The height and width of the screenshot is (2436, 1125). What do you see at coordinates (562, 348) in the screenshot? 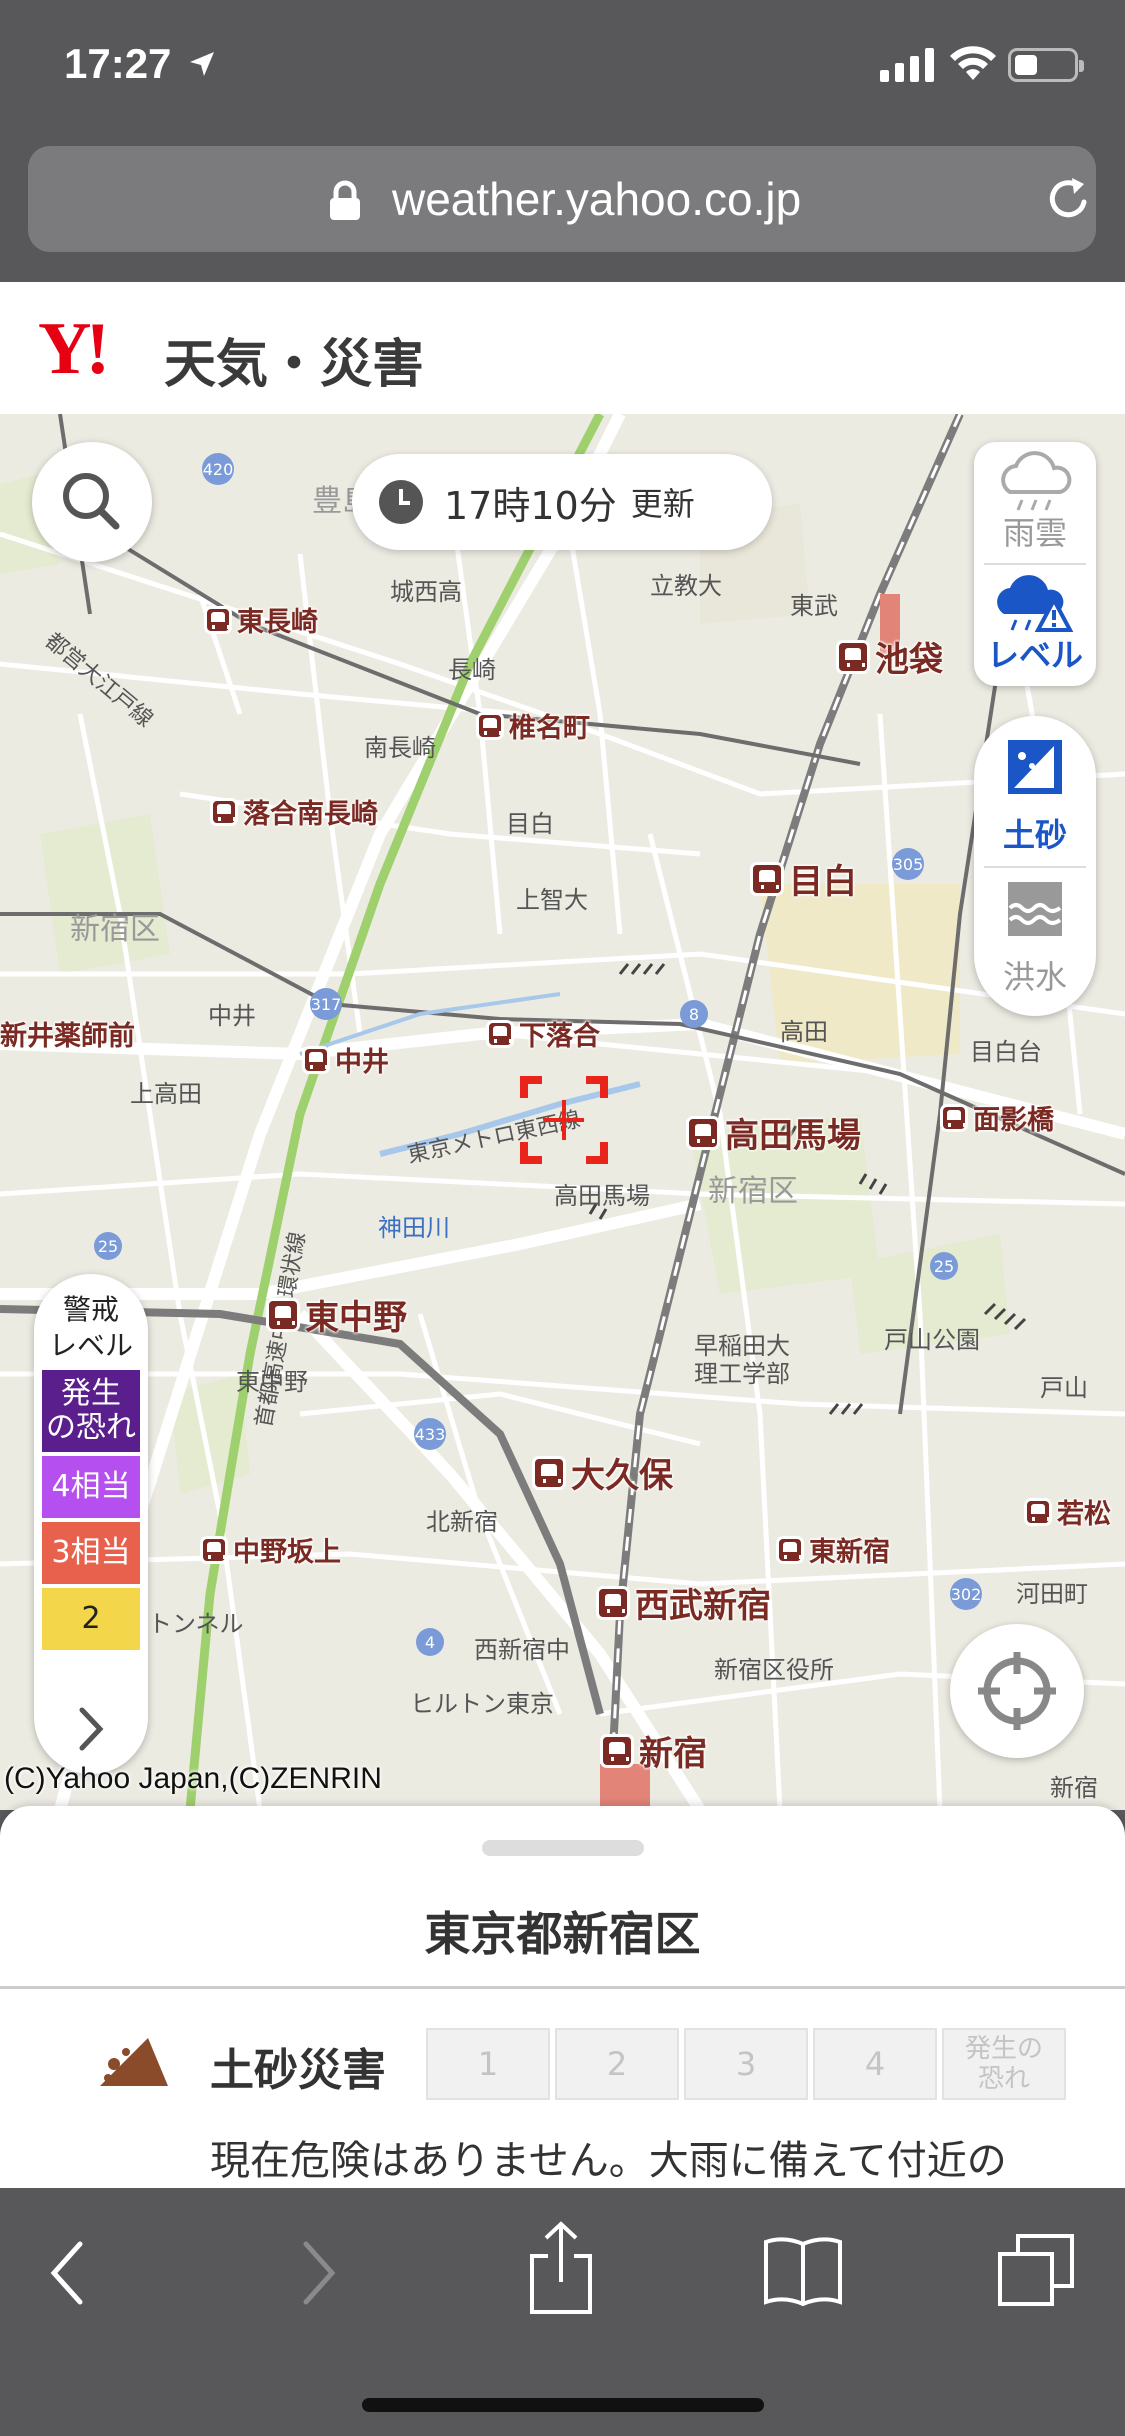
I see `site-header: Y! 天気・災害` at bounding box center [562, 348].